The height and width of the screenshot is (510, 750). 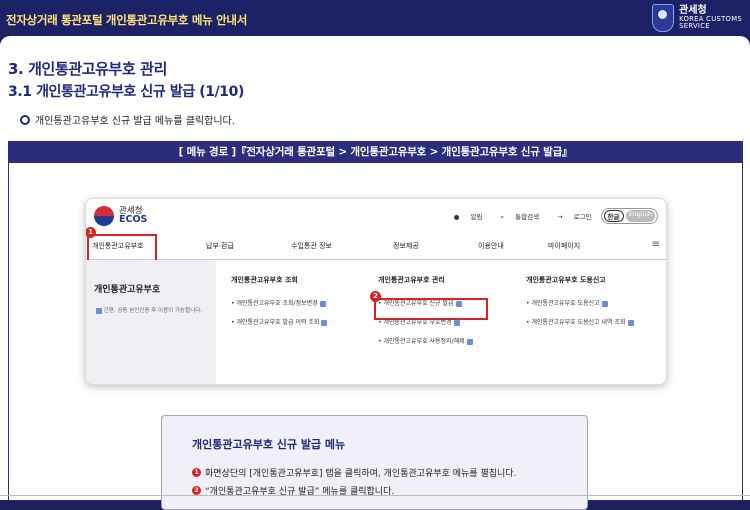 I want to click on step-badge-2: 2, so click(x=375, y=296).